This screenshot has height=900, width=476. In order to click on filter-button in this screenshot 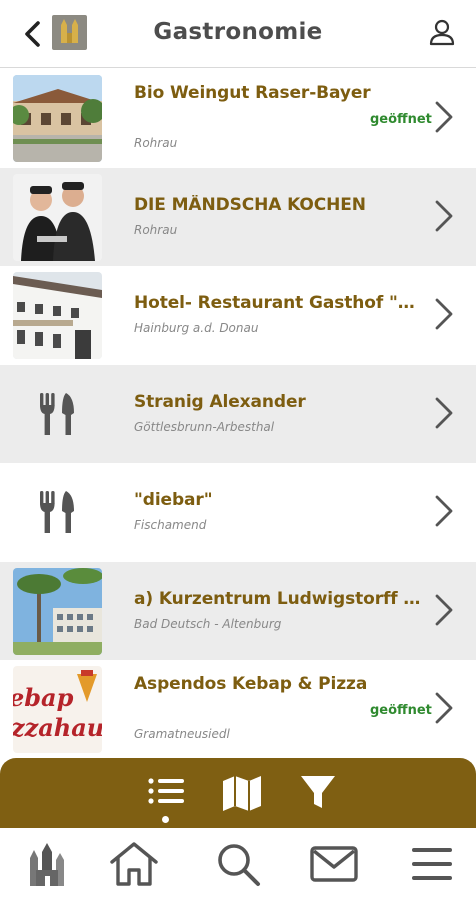, I will do `click(318, 793)`.